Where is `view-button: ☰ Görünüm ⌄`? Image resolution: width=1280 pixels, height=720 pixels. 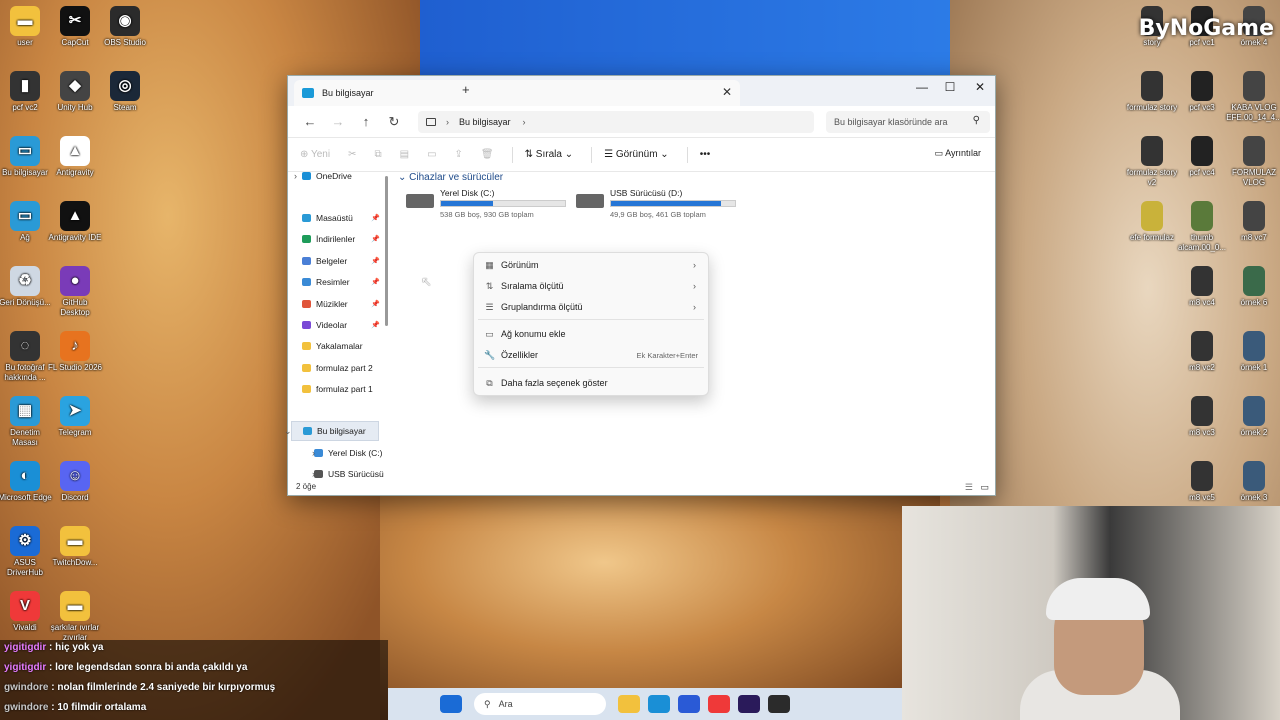
view-button: ☰ Görünüm ⌄ is located at coordinates (636, 154).